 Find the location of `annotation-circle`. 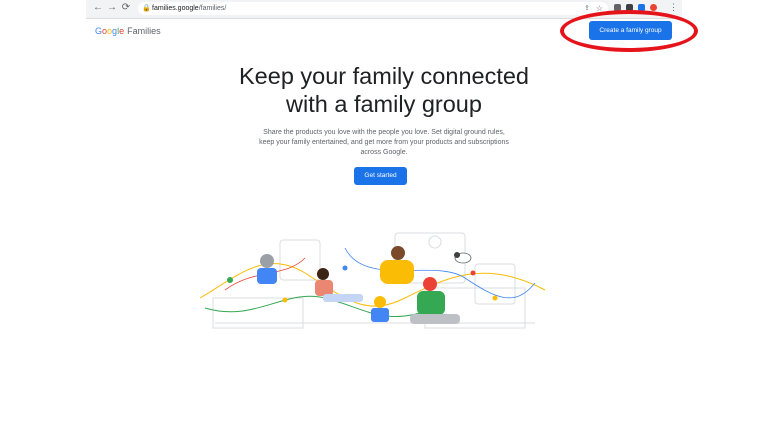

annotation-circle is located at coordinates (629, 31).